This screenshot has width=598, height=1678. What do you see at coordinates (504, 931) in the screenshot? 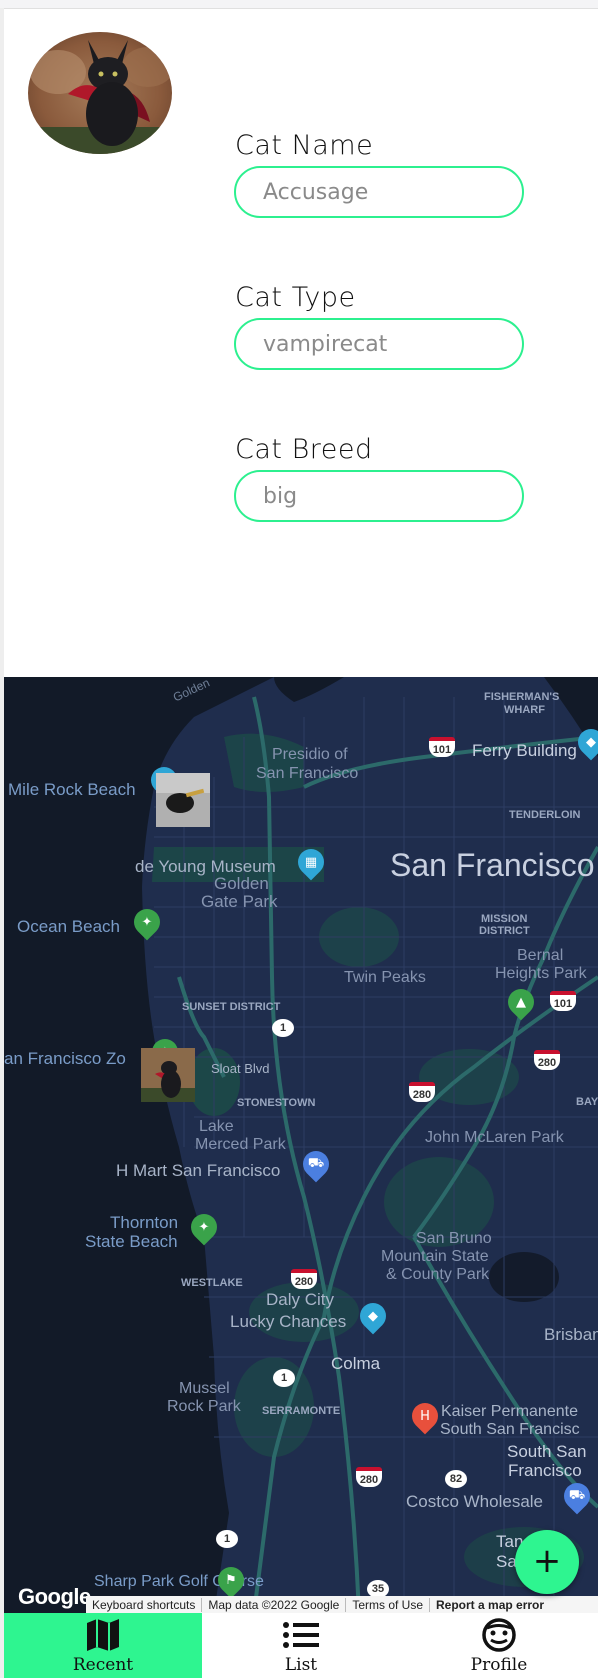
I see `map-label-mission2: DISTRICT` at bounding box center [504, 931].